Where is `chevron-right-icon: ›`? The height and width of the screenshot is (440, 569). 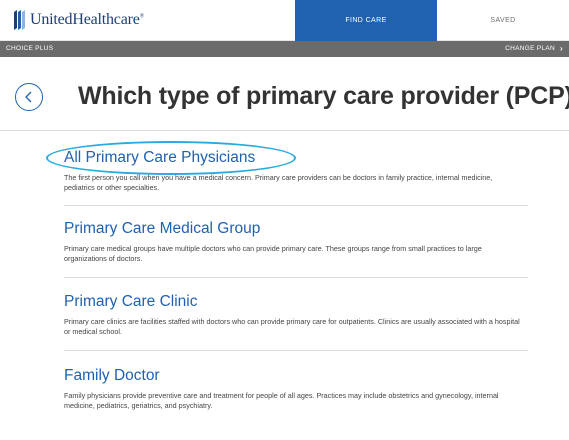 chevron-right-icon: › is located at coordinates (561, 48).